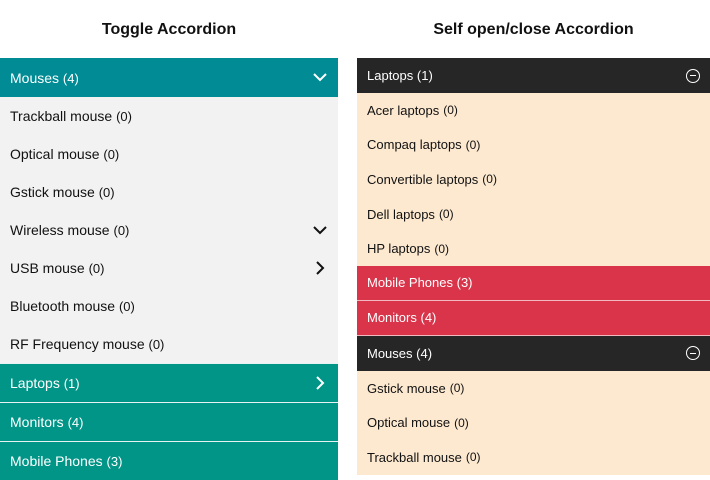  Describe the element at coordinates (533, 248) in the screenshot. I see `list-item: HP laptops (0)` at that location.